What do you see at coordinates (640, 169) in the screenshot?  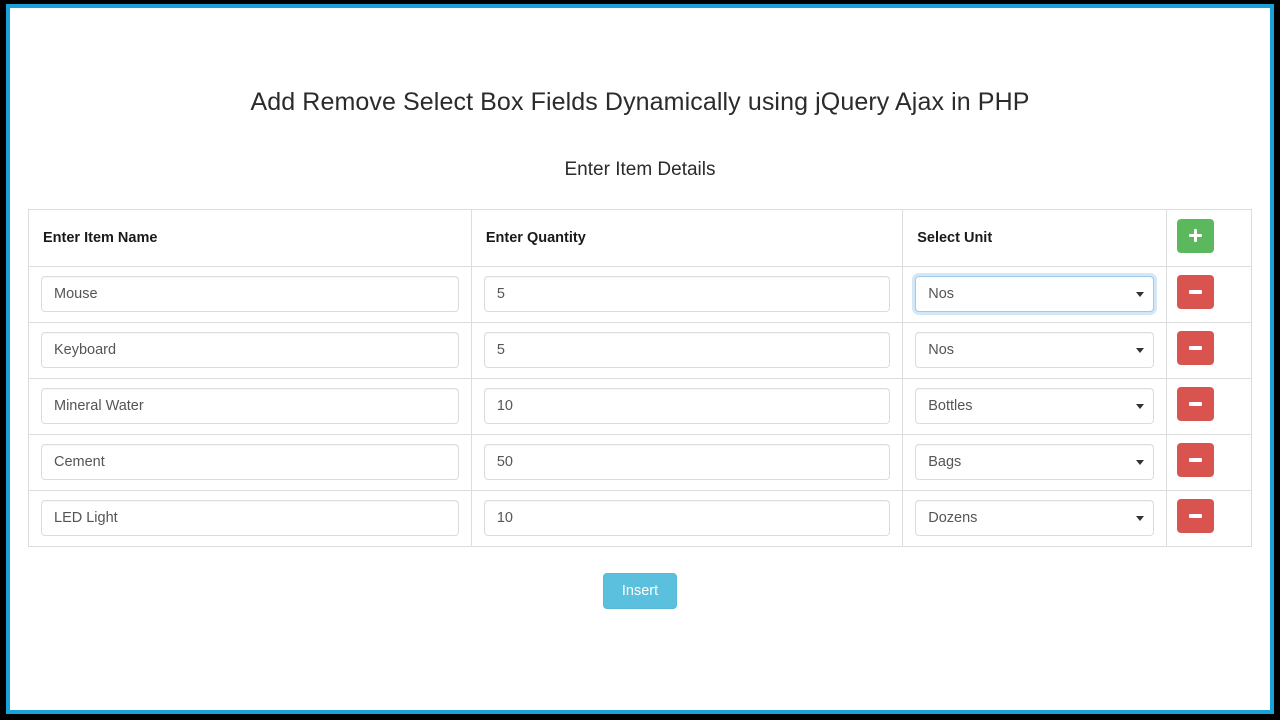 I see `page-subtitle: Enter Item Details` at bounding box center [640, 169].